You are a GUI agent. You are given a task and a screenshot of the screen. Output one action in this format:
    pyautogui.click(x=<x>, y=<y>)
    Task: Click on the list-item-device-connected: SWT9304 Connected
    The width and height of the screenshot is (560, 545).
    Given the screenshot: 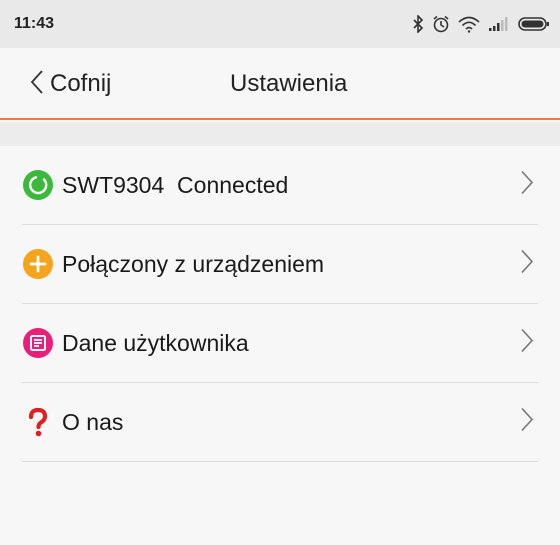 What is the action you would take?
    pyautogui.click(x=280, y=185)
    